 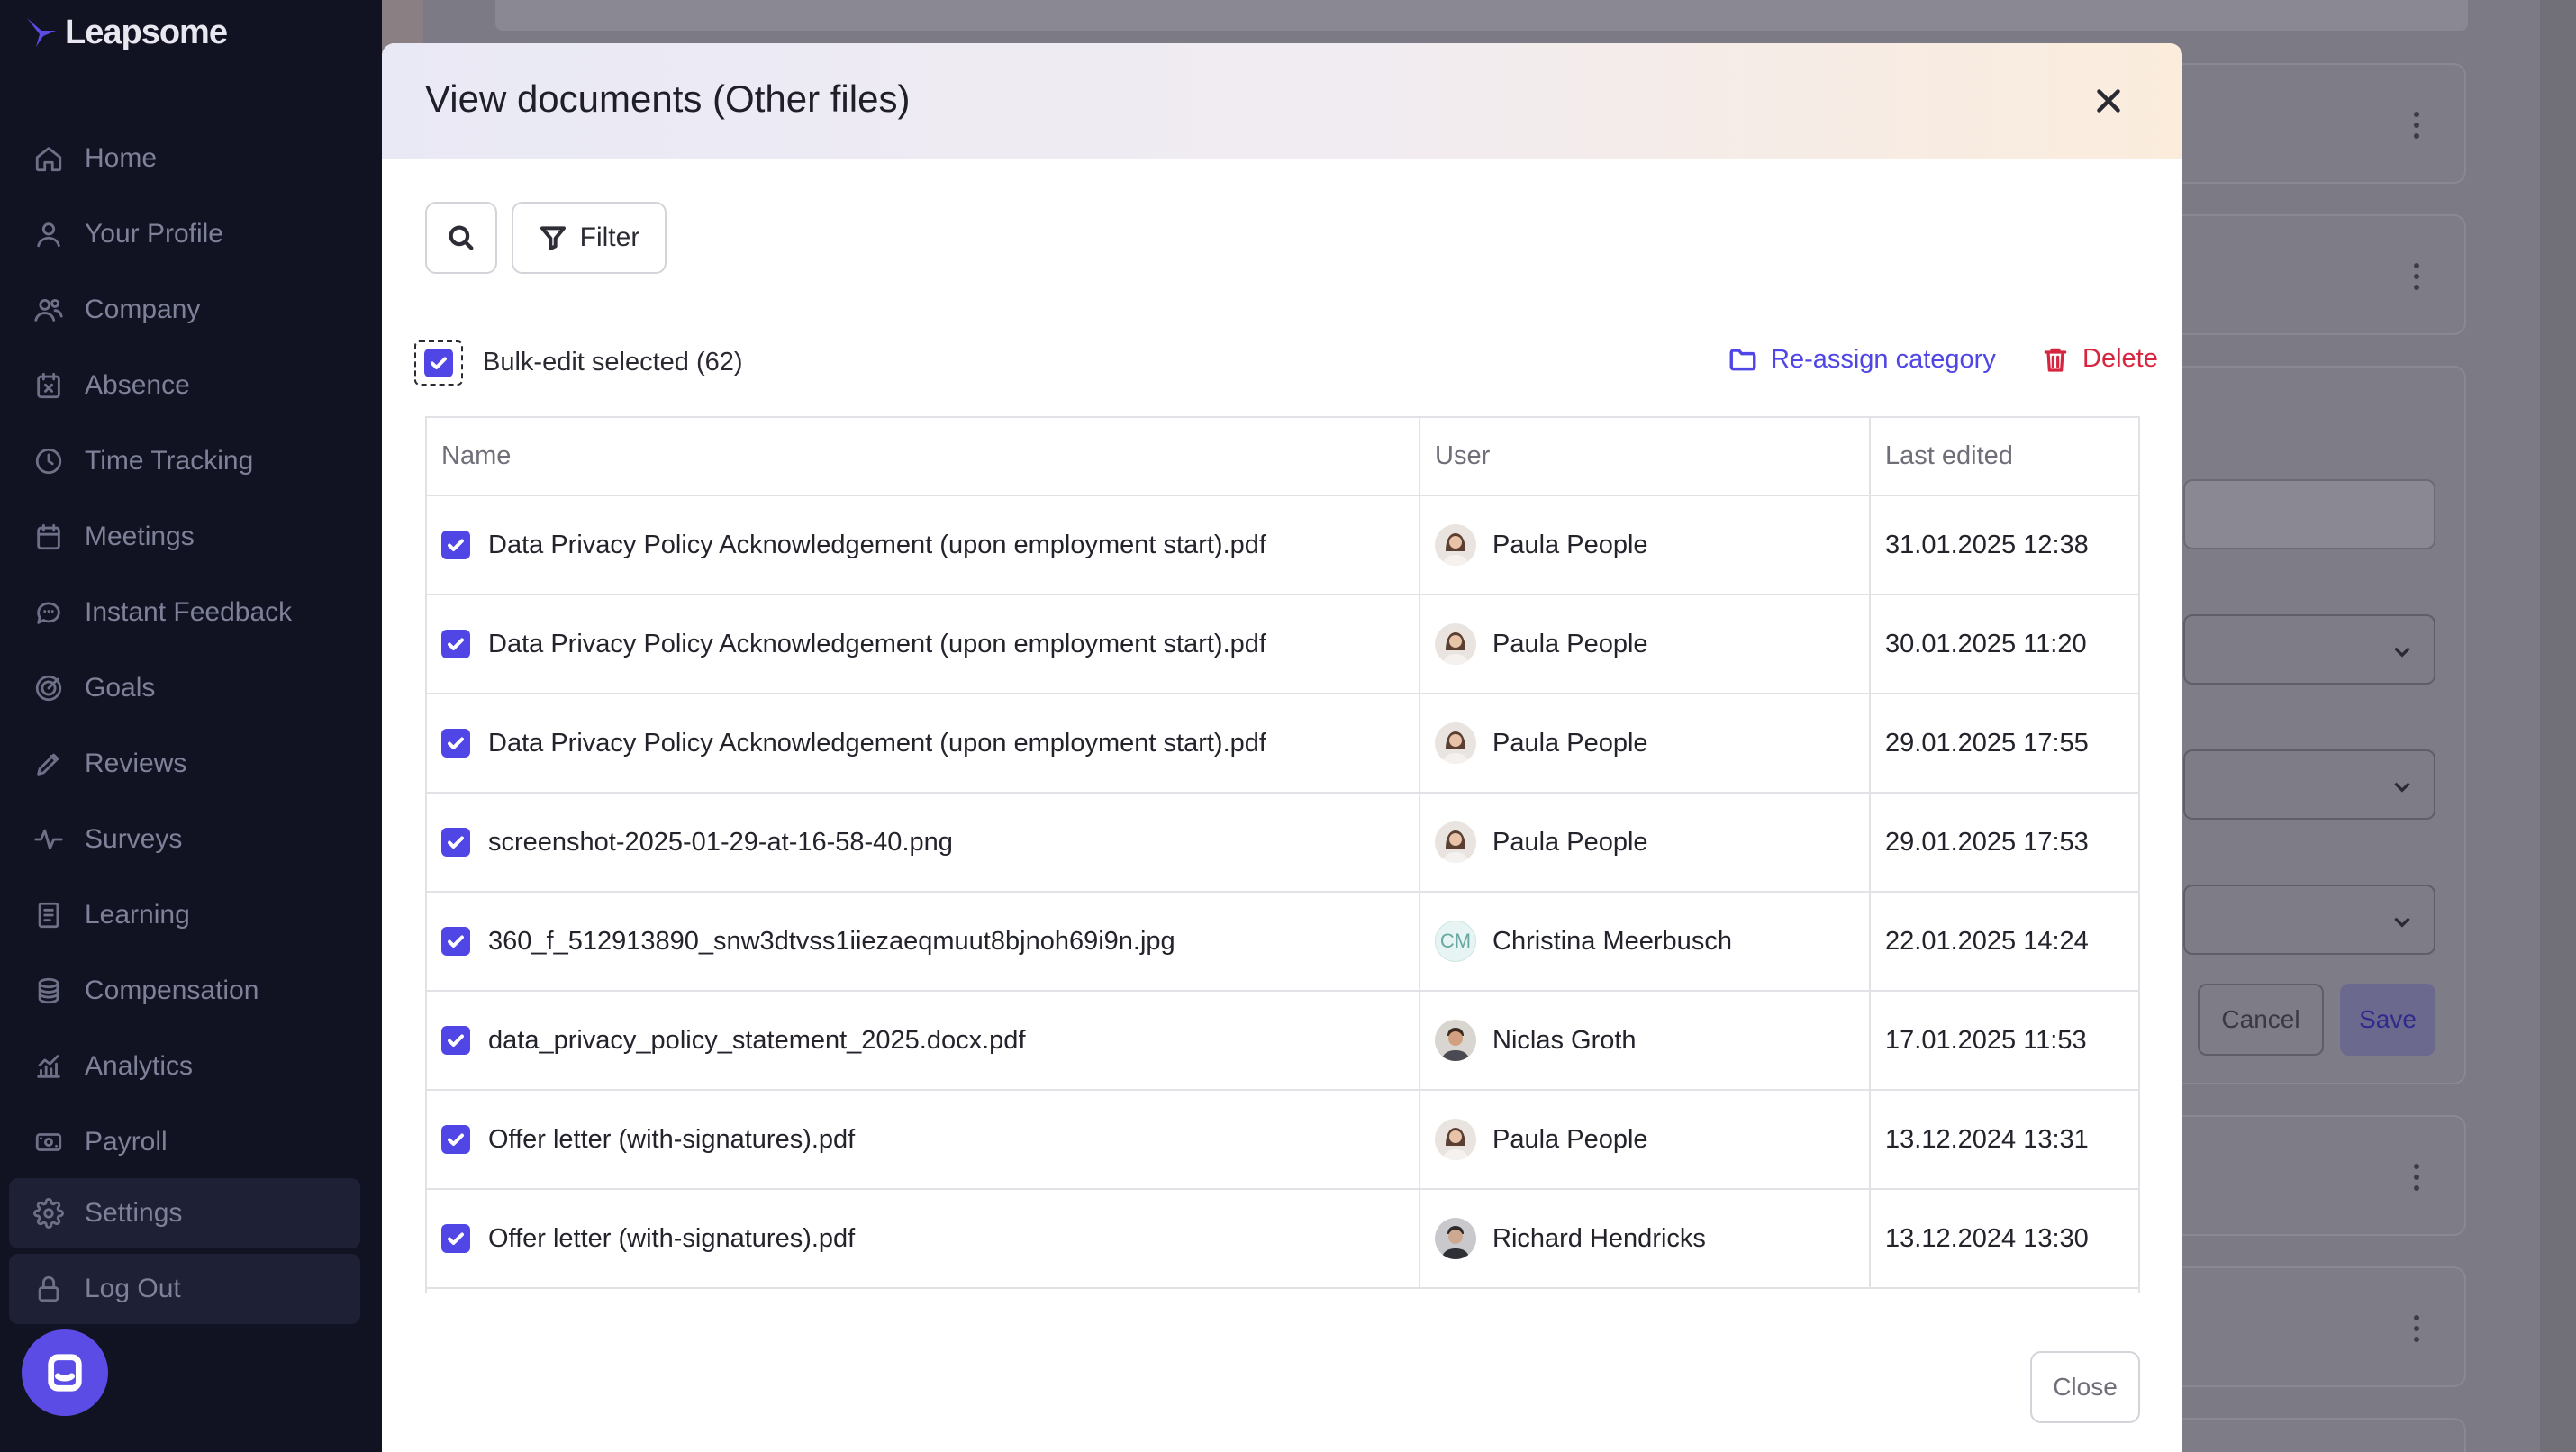 I want to click on lock-icon, so click(x=49, y=1289).